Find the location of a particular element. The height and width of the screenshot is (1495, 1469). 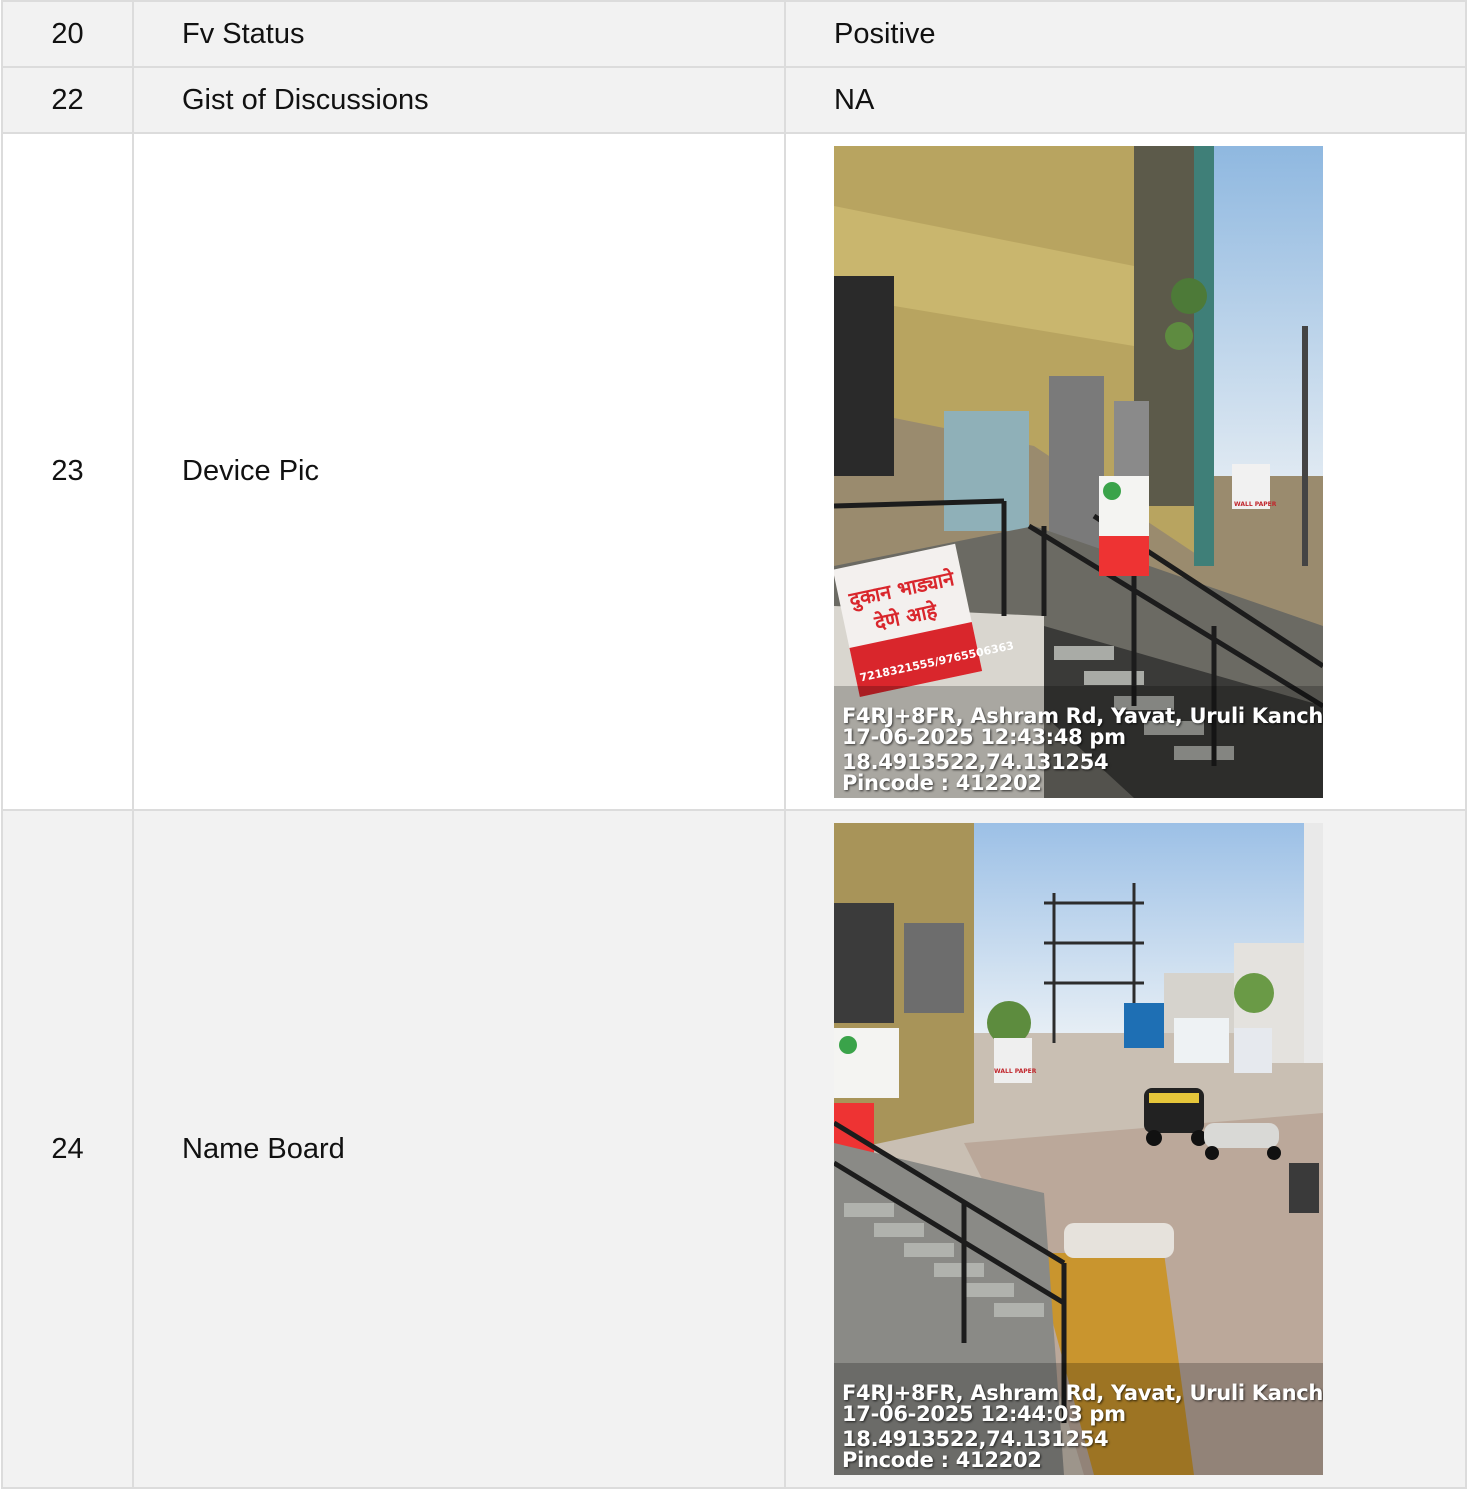

name-board-photo-image: WALL PAPER is located at coordinates (1078, 1149).